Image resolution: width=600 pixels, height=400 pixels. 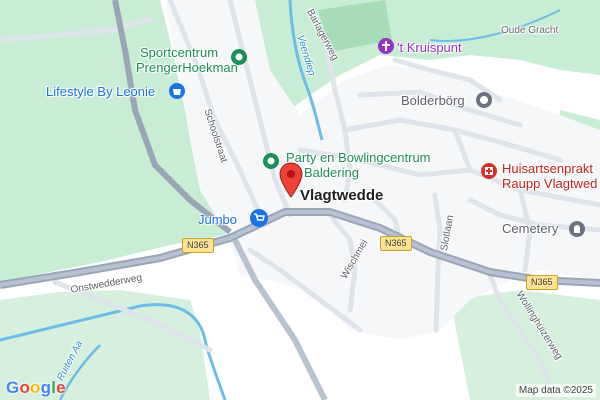 What do you see at coordinates (429, 47) in the screenshot?
I see `kruispunt-label: 't Kruispunt` at bounding box center [429, 47].